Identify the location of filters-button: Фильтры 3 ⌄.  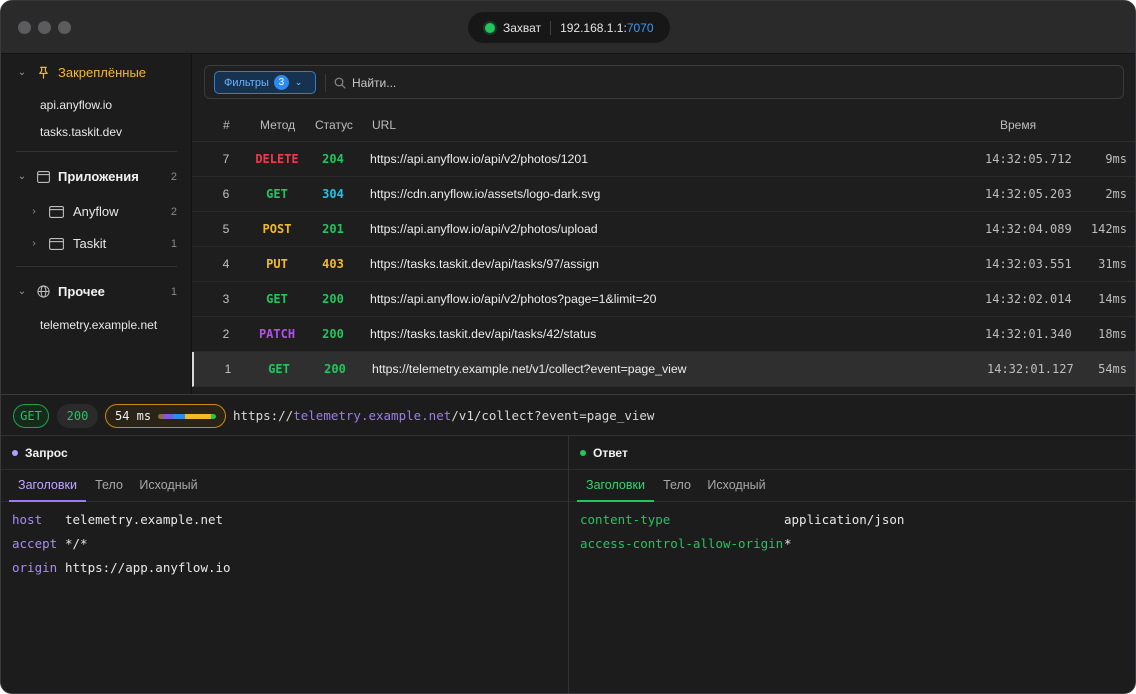
(265, 82).